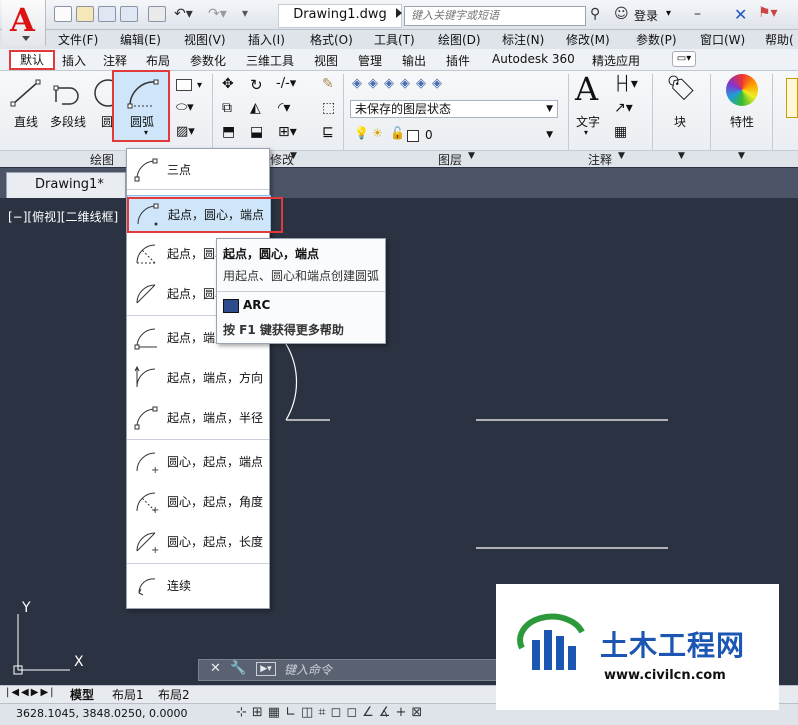 The image size is (798, 725). Describe the element at coordinates (198, 461) in the screenshot. I see `arc-menu-item: + 圆心，起点，端点` at that location.